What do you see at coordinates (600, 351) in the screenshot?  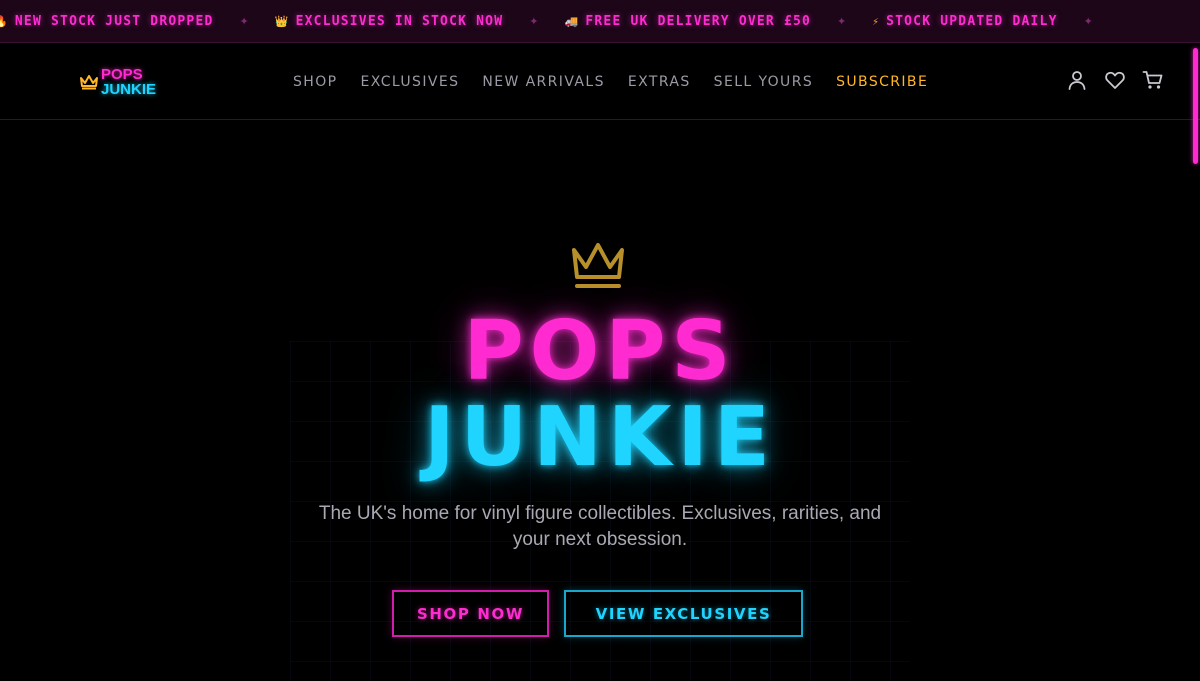 I see `hero-title-pops: POPS` at bounding box center [600, 351].